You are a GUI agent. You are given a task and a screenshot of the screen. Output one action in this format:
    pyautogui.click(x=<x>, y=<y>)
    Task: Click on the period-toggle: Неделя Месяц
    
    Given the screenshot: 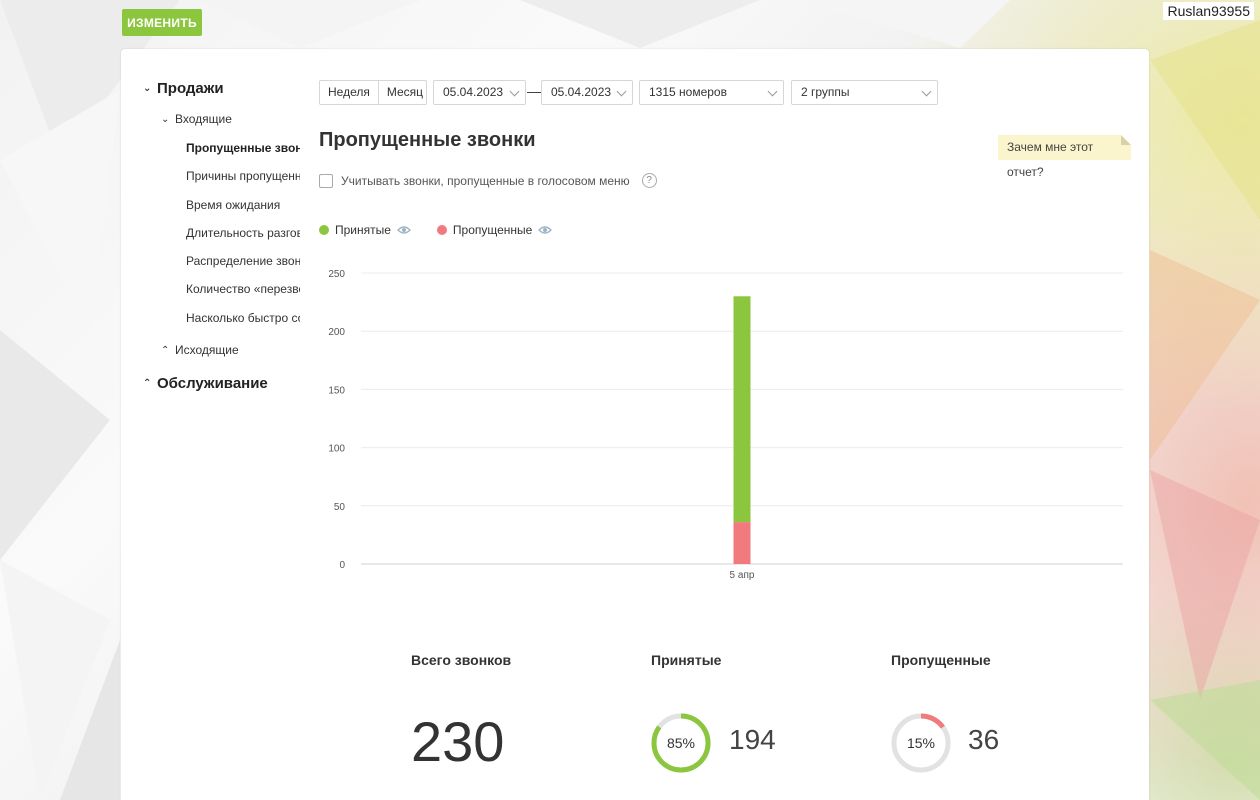 What is the action you would take?
    pyautogui.click(x=373, y=92)
    